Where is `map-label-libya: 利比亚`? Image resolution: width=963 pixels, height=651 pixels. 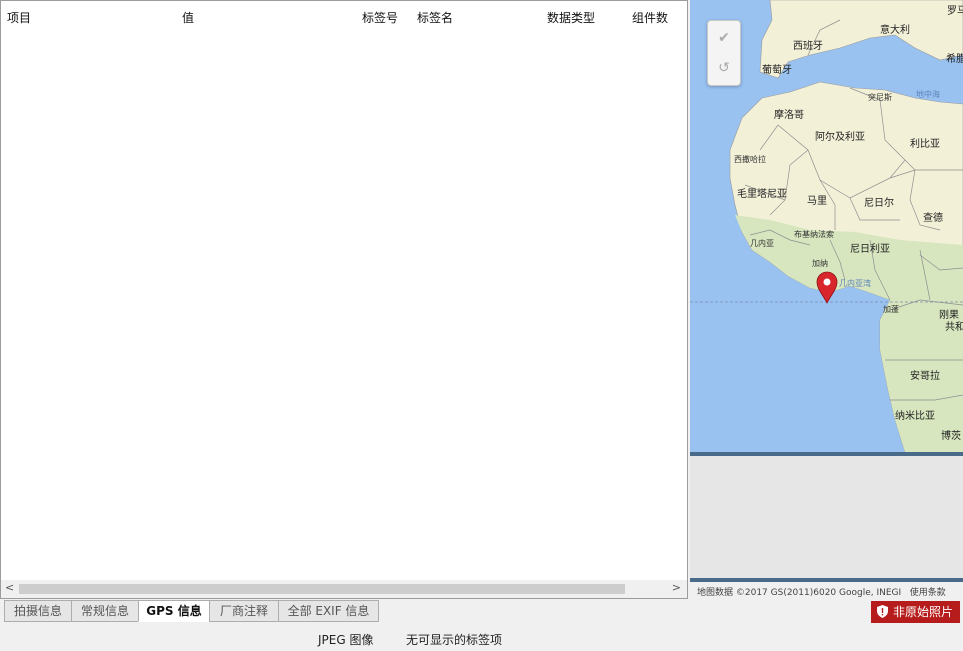 map-label-libya: 利比亚 is located at coordinates (925, 144).